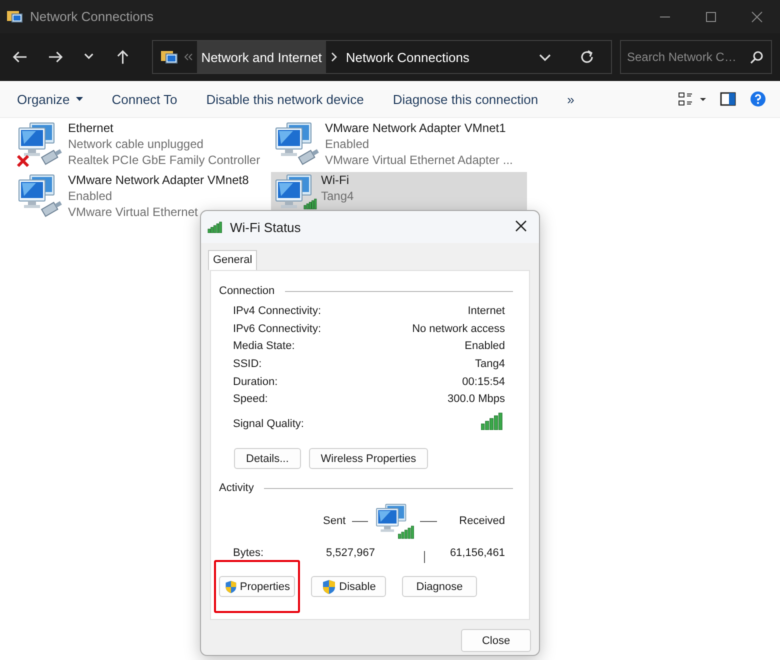 This screenshot has width=780, height=660. Describe the element at coordinates (265, 227) in the screenshot. I see `dialog-title: Wi-Fi Status` at that location.